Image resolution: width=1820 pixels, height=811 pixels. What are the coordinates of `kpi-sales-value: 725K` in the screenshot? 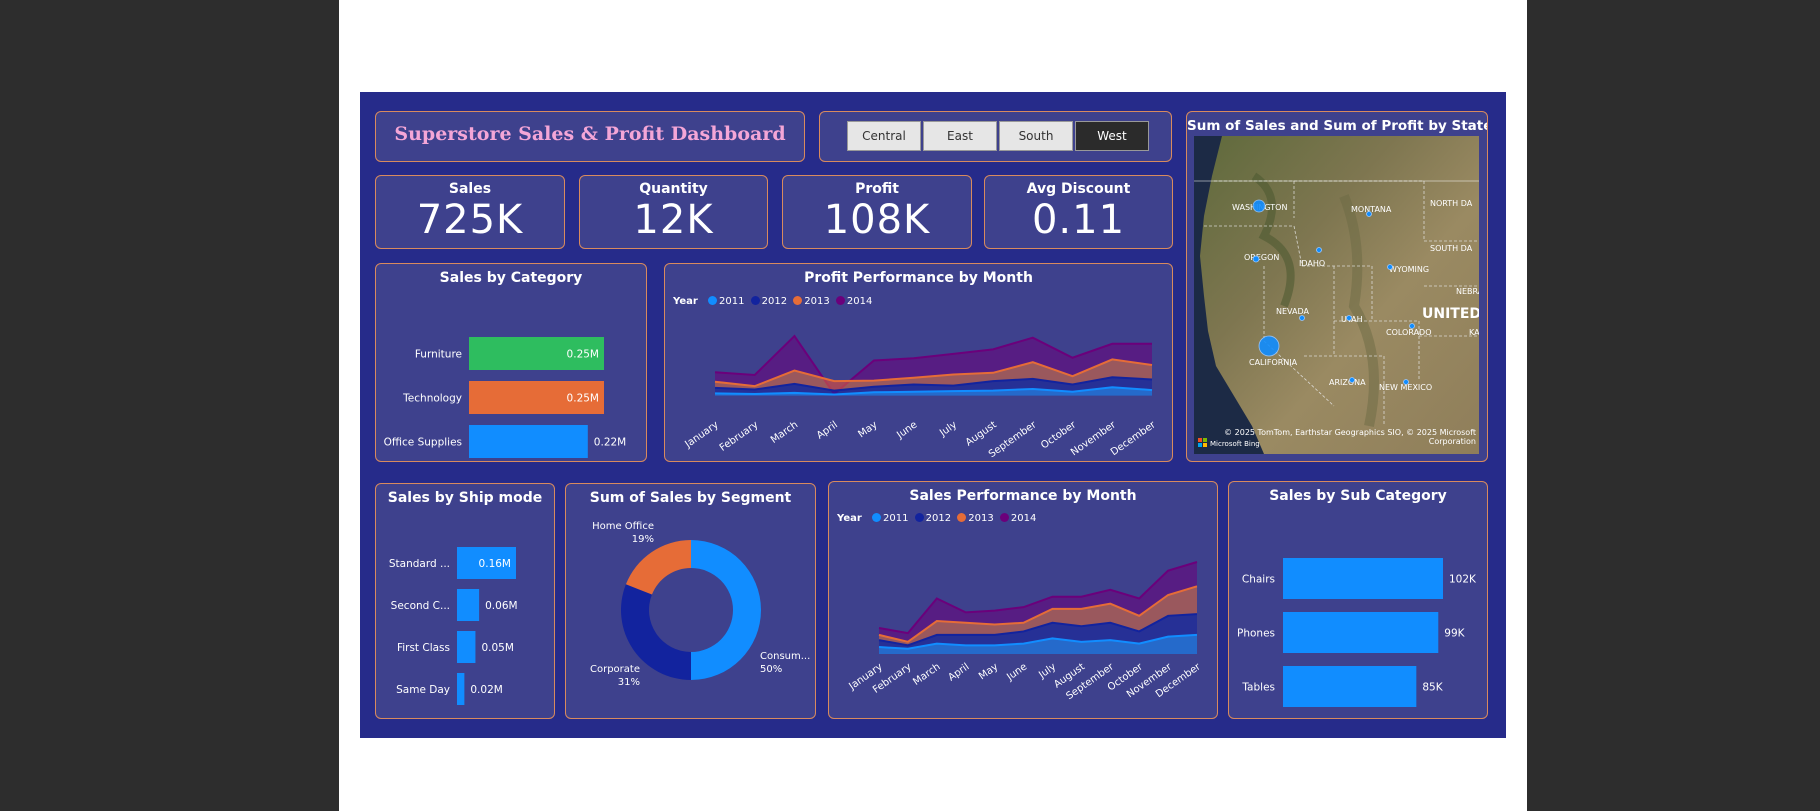 It's located at (470, 220).